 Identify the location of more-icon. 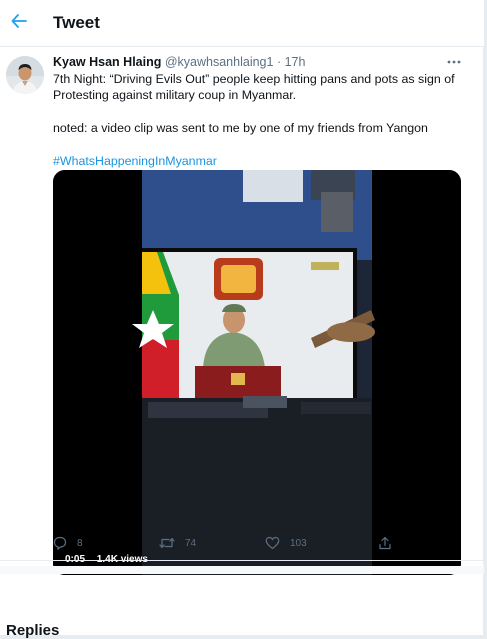
(454, 62).